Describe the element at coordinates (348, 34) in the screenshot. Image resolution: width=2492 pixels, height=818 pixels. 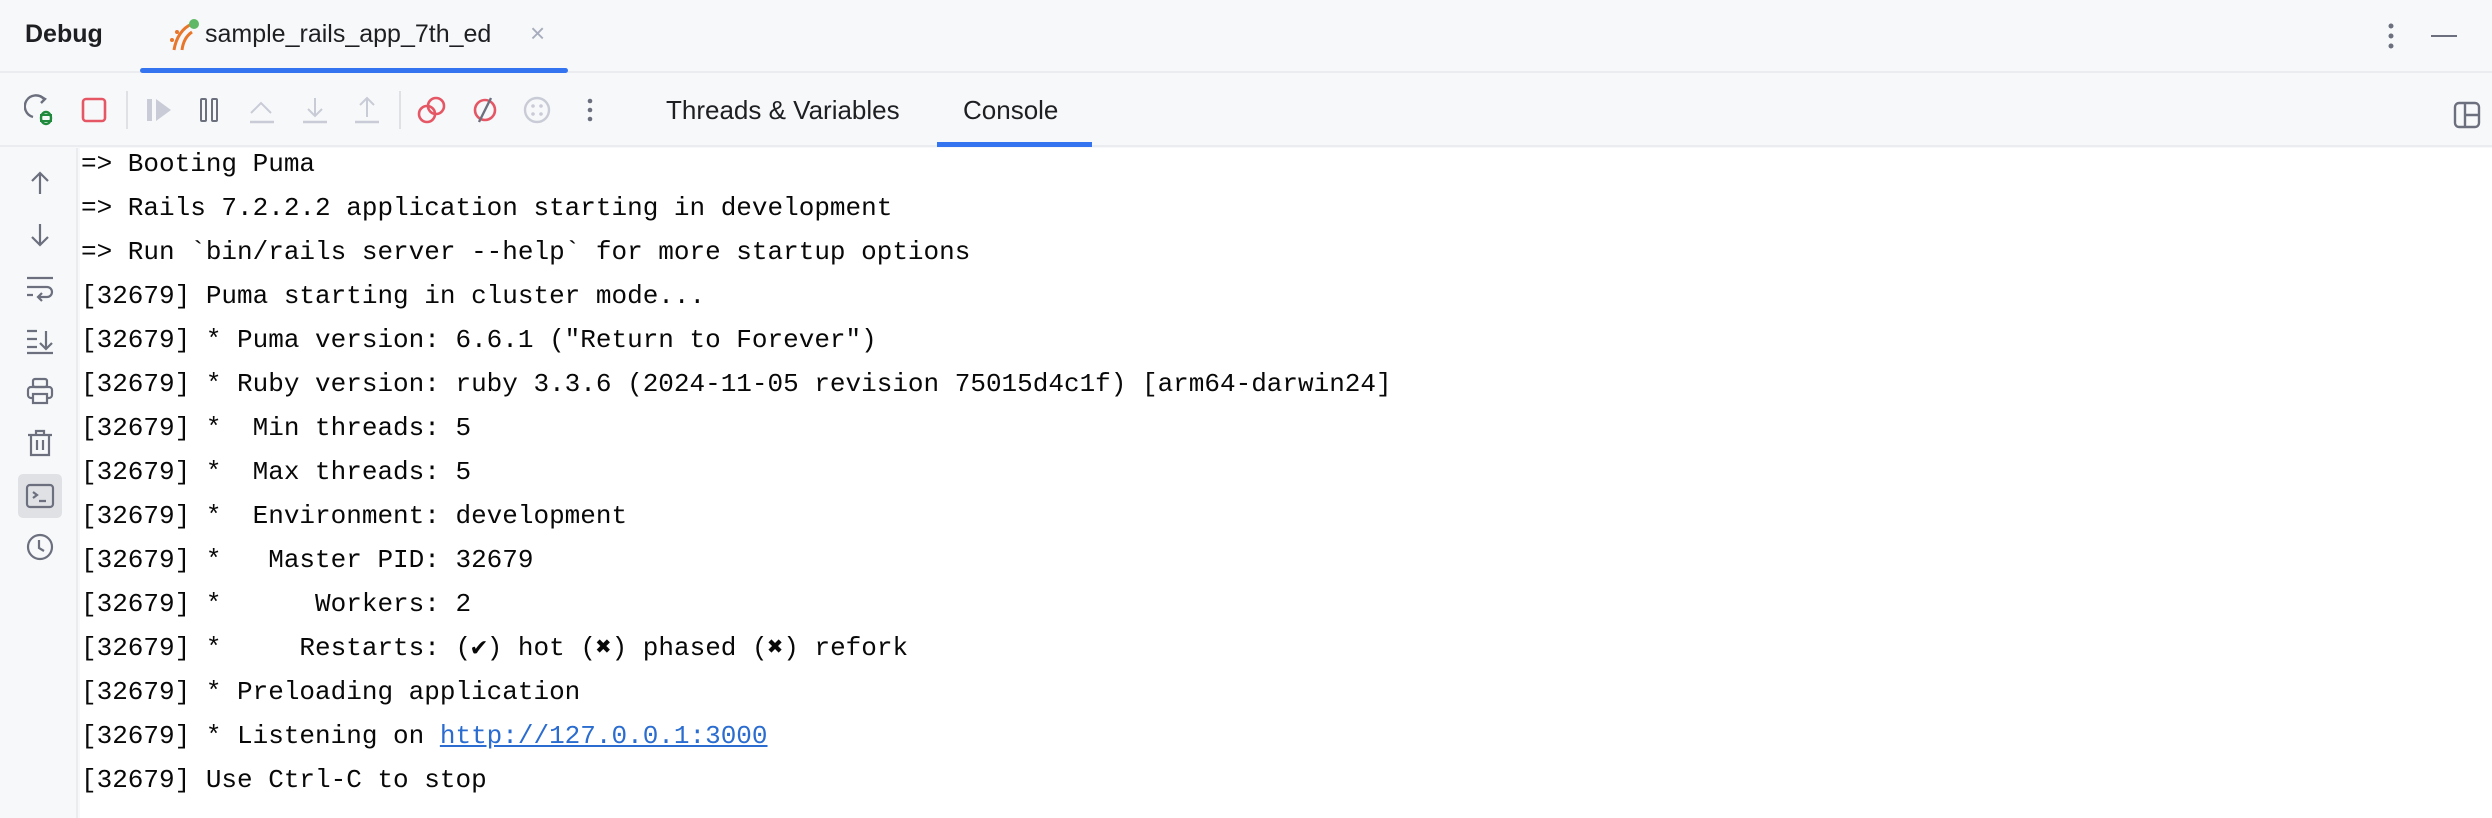
I see `tab-label: sample_rails_app_7th_ed` at that location.